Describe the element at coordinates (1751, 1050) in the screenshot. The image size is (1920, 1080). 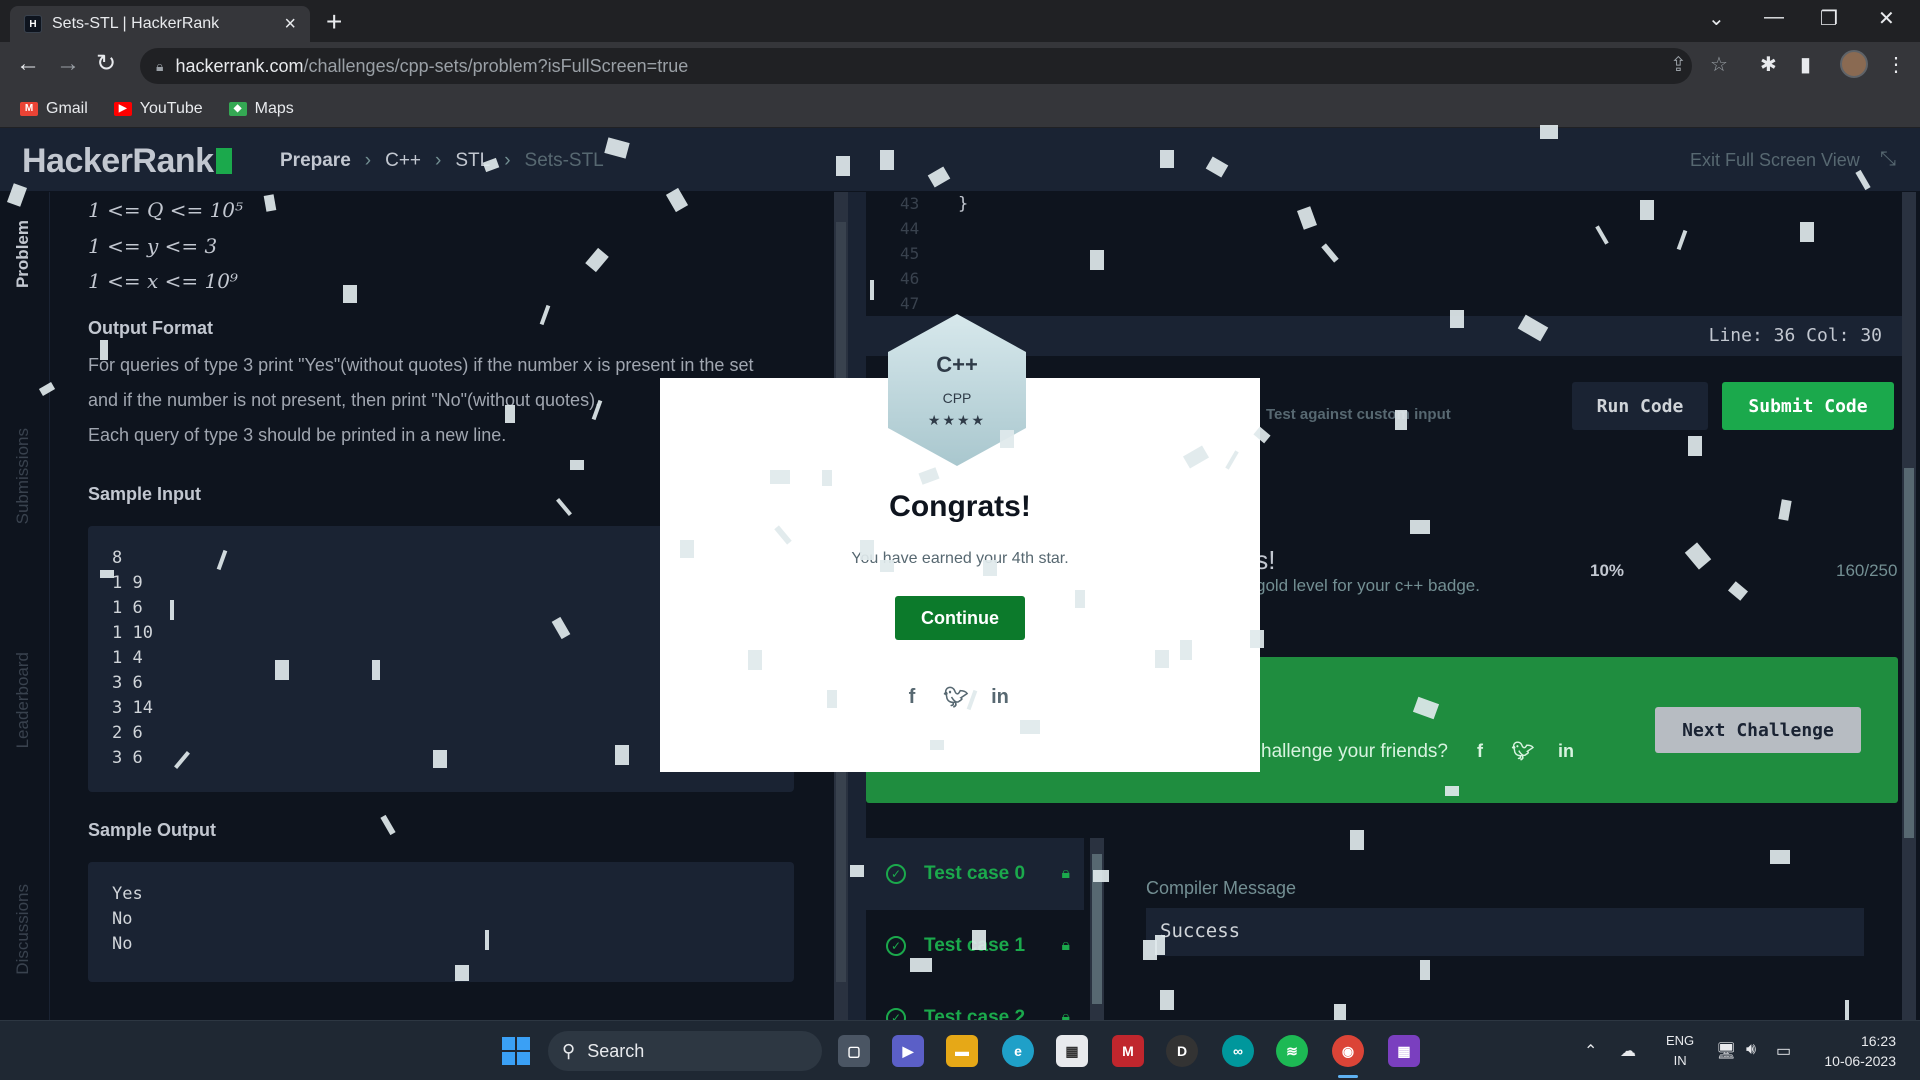
I see `volume-icon: 🔊︎` at that location.